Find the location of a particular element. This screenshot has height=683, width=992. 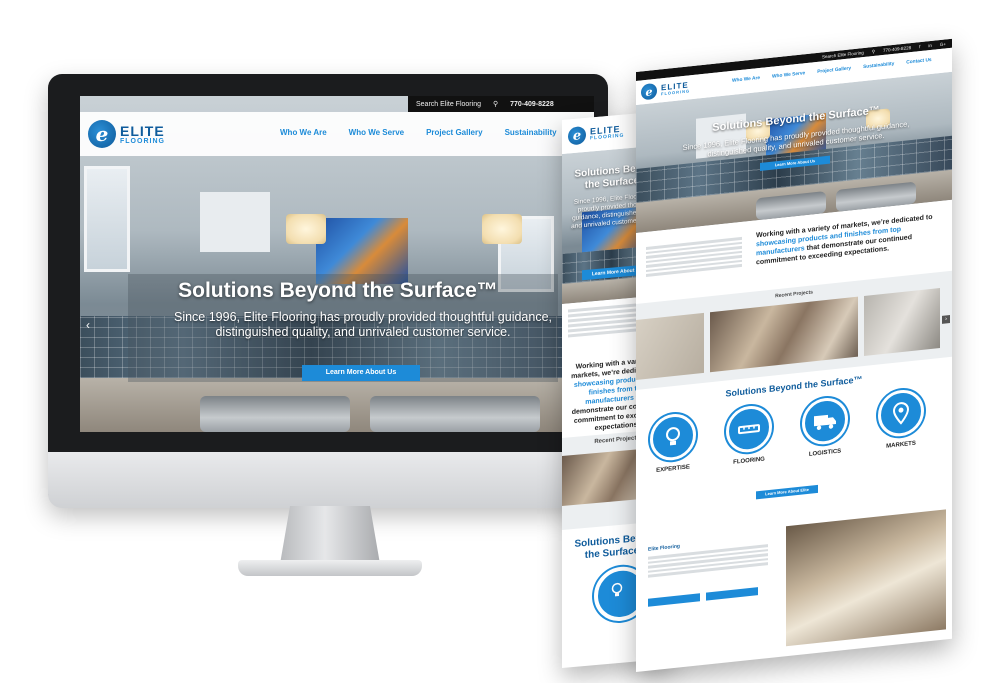

linkedin-icon: in is located at coordinates (930, 45).